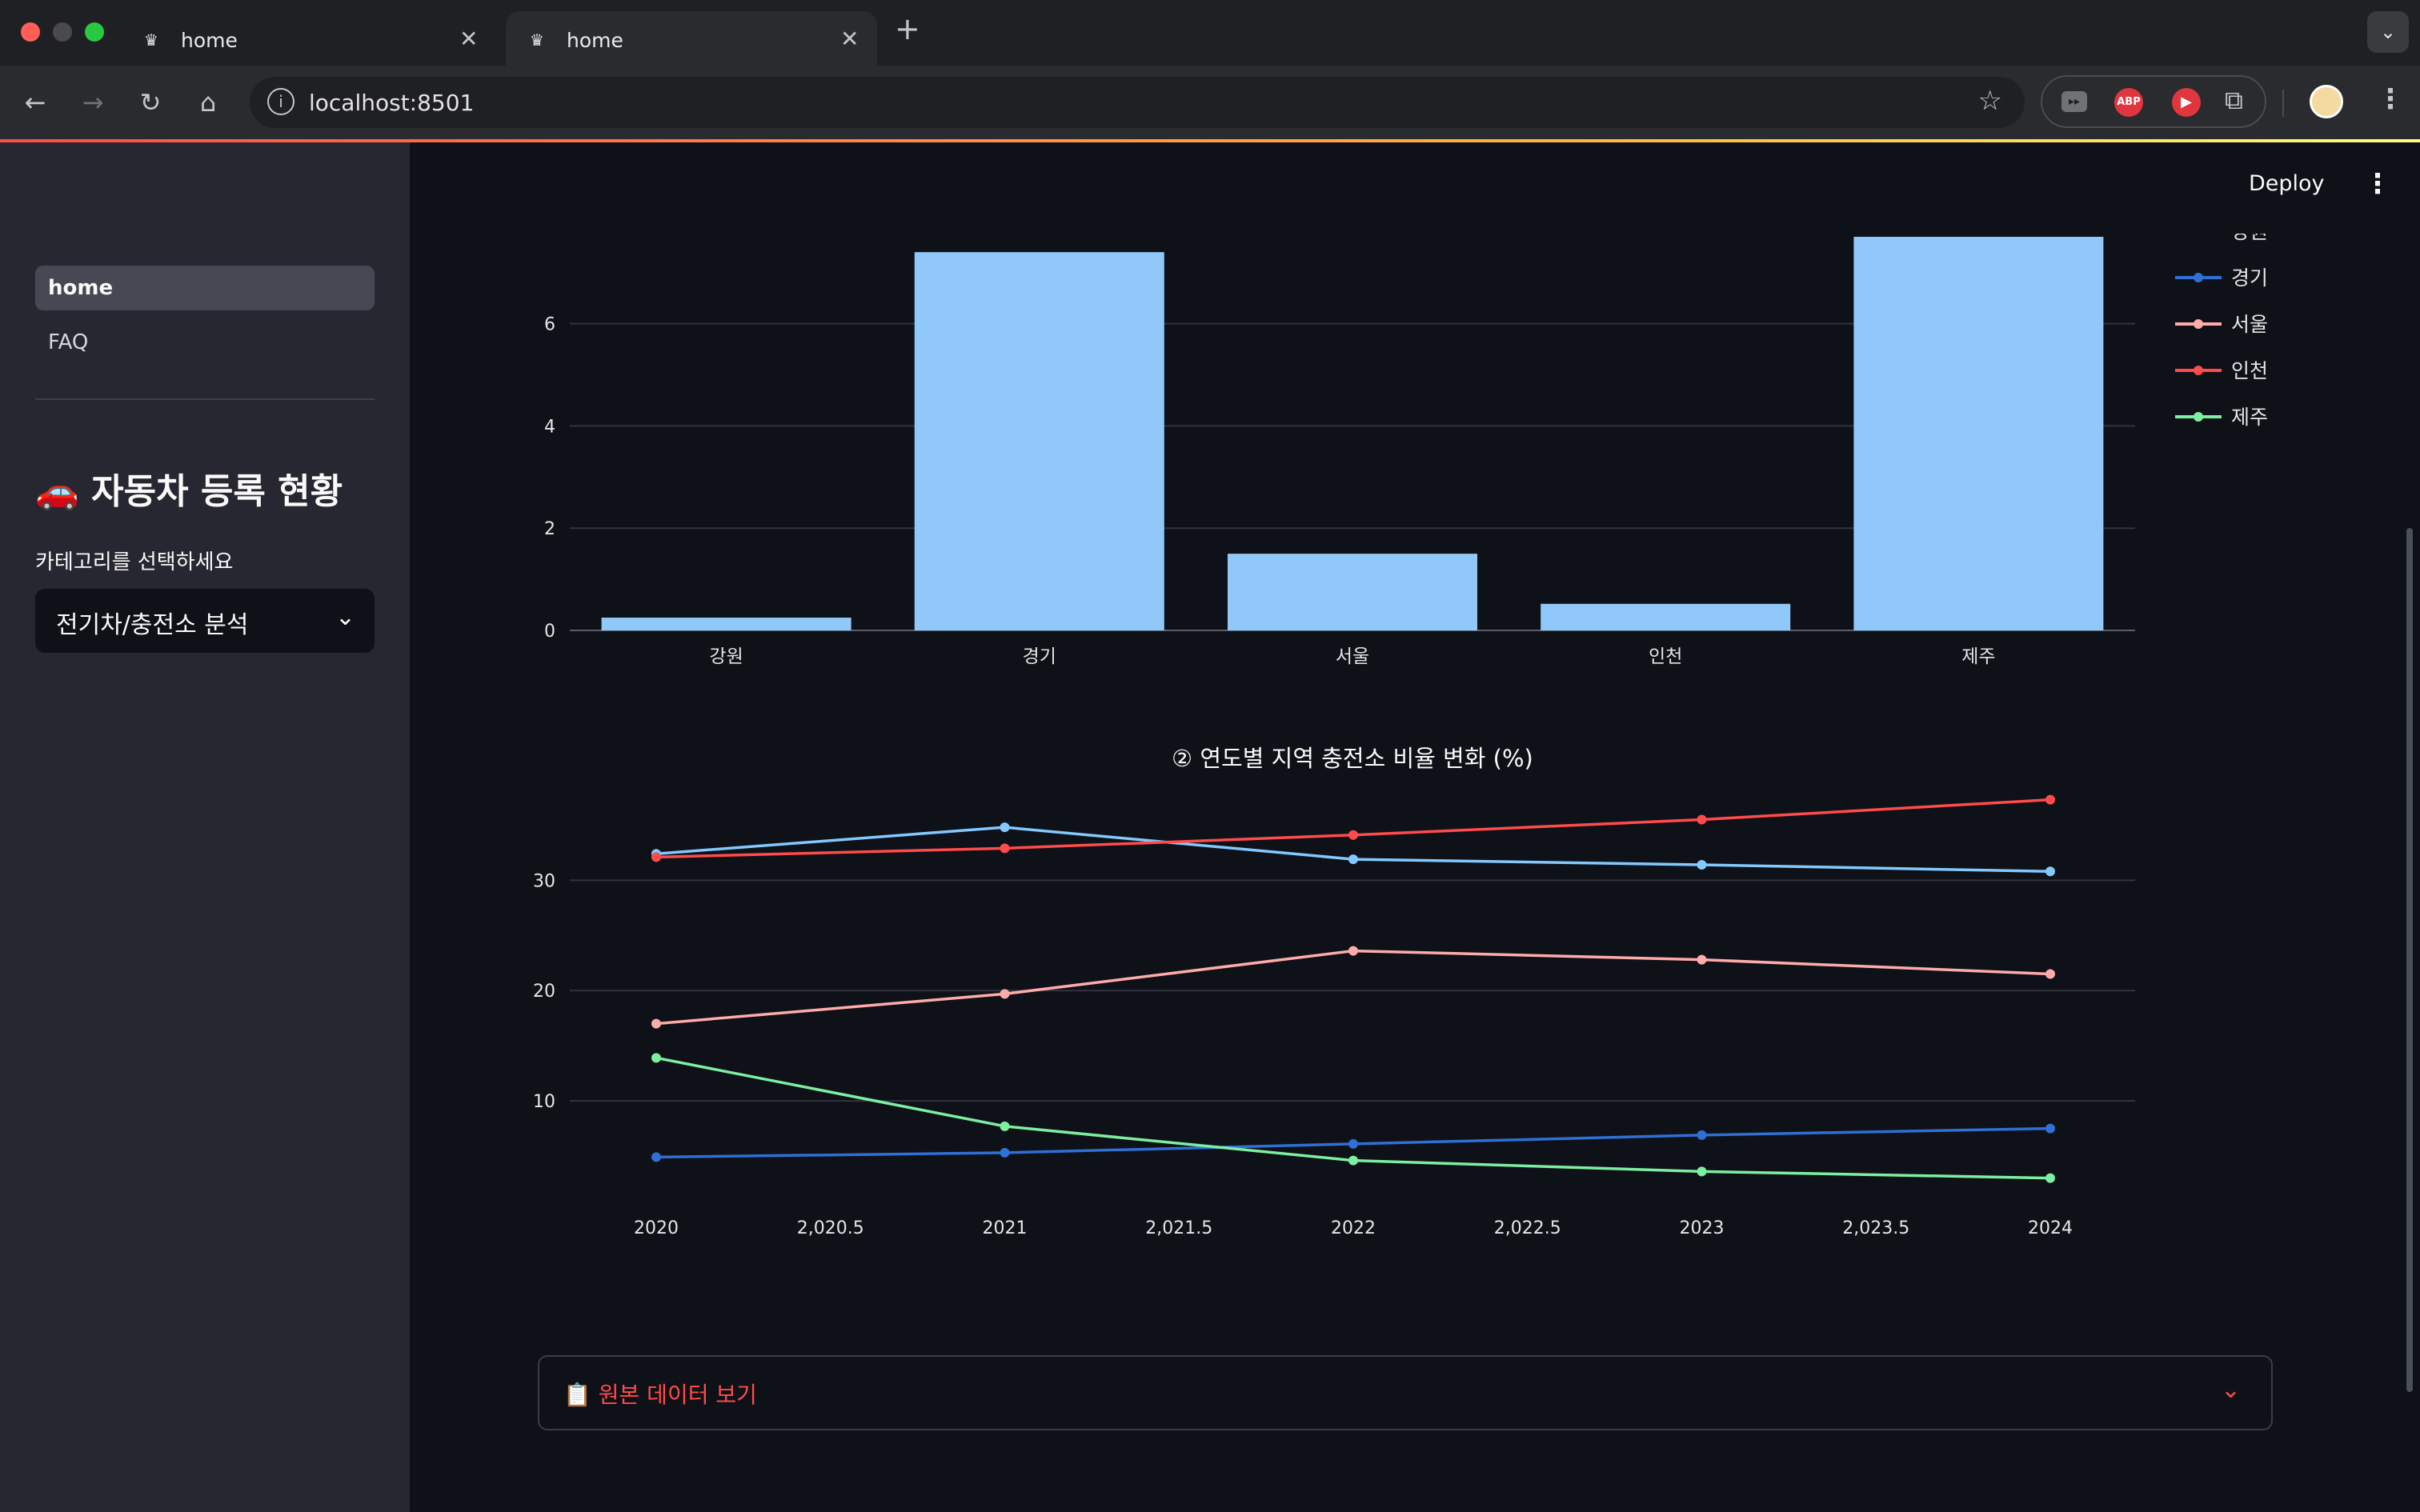 The height and width of the screenshot is (1512, 2420). Describe the element at coordinates (1039, 656) in the screenshot. I see `bar-x-tick-label: 경기` at that location.